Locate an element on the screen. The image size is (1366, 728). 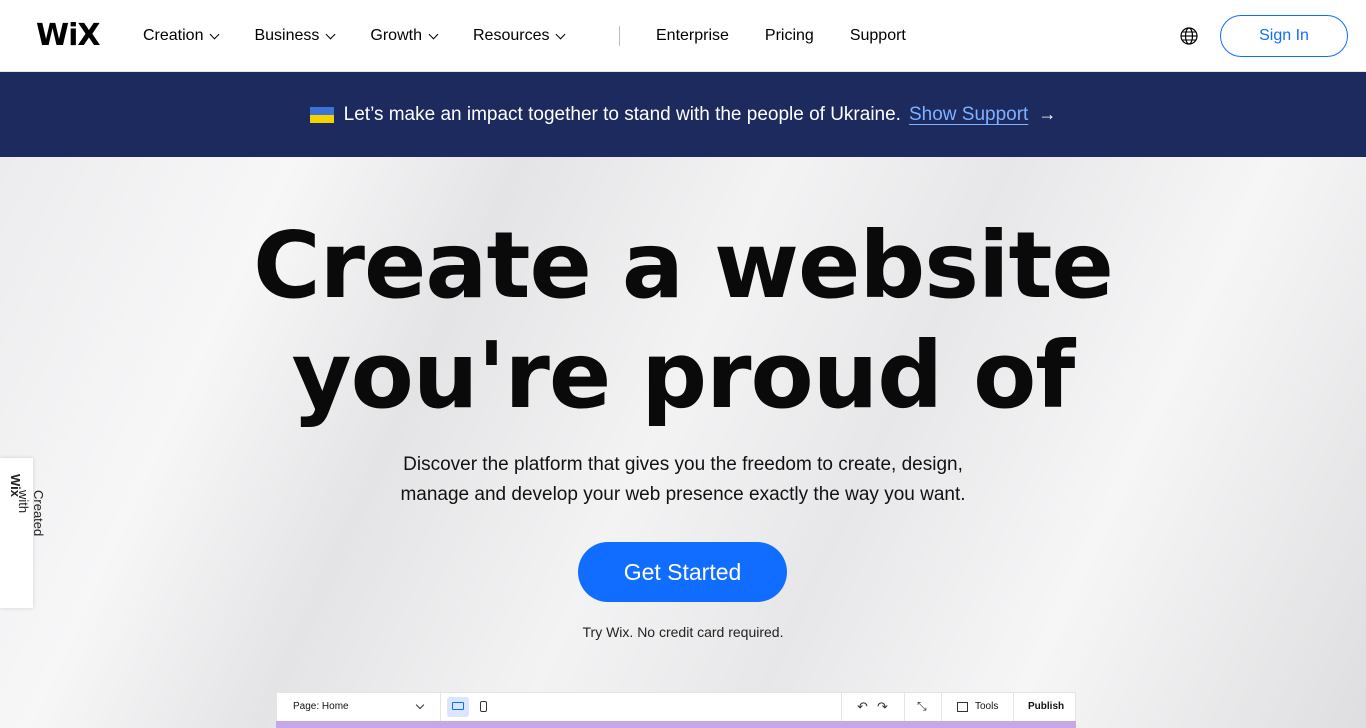
nav-business: Business is located at coordinates (295, 36).